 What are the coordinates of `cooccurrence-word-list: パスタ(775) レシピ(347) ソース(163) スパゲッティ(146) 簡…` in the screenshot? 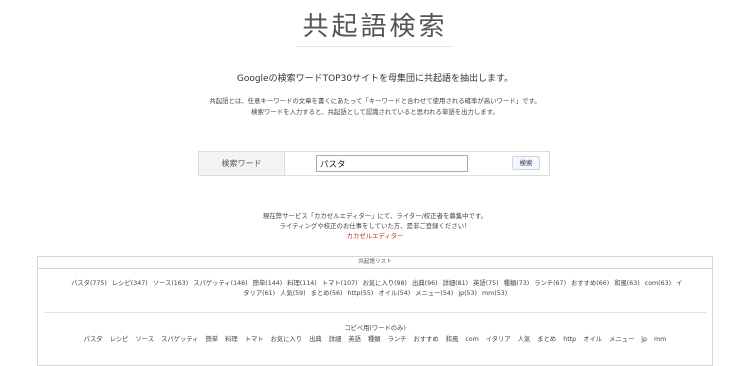 It's located at (376, 289).